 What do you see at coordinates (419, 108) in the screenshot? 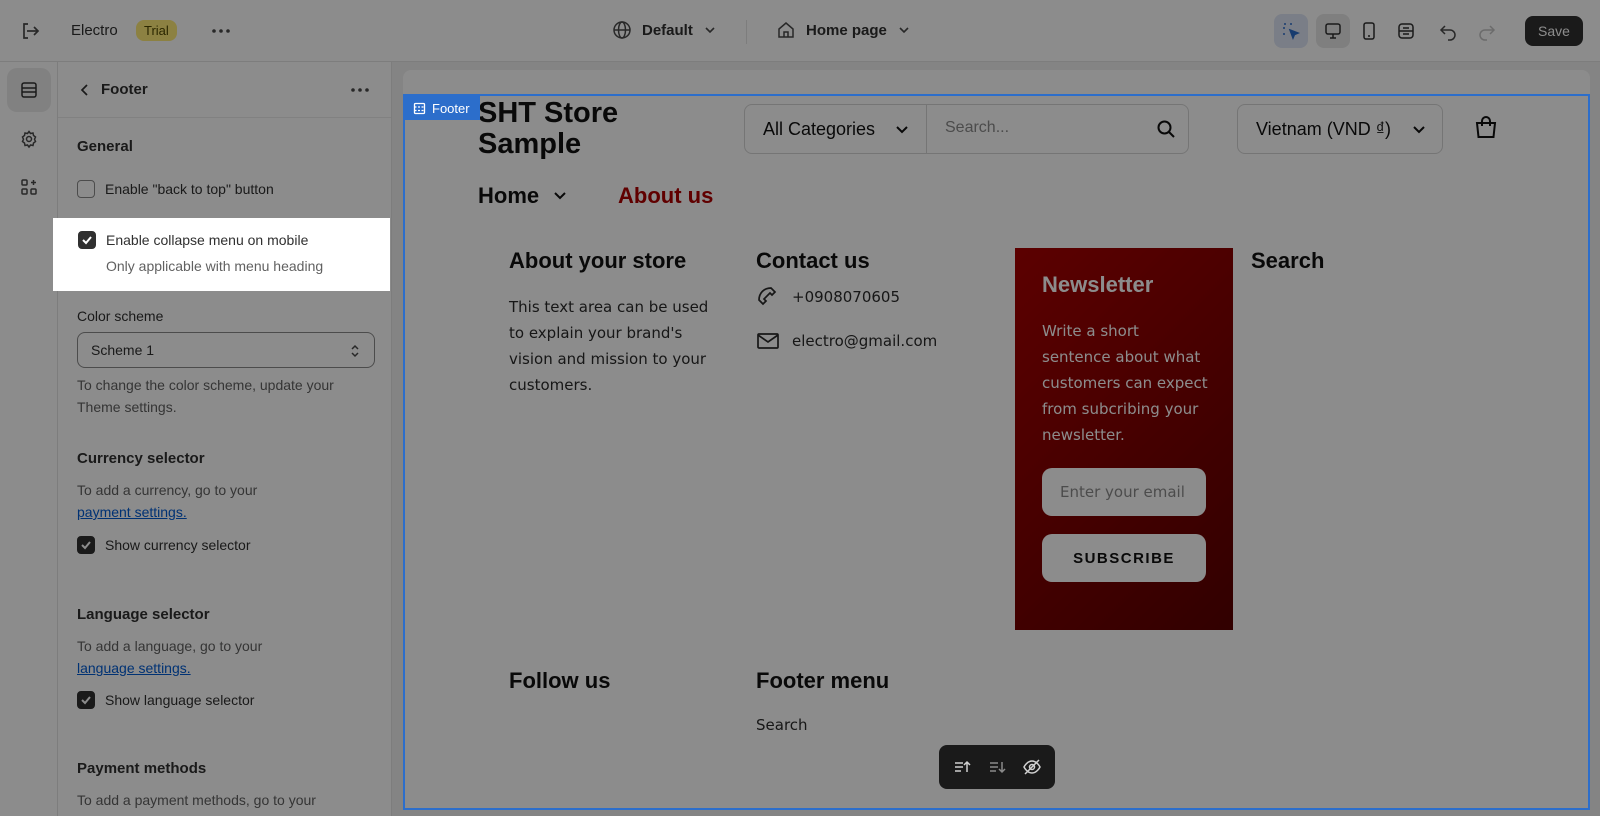
I see `section-icon` at bounding box center [419, 108].